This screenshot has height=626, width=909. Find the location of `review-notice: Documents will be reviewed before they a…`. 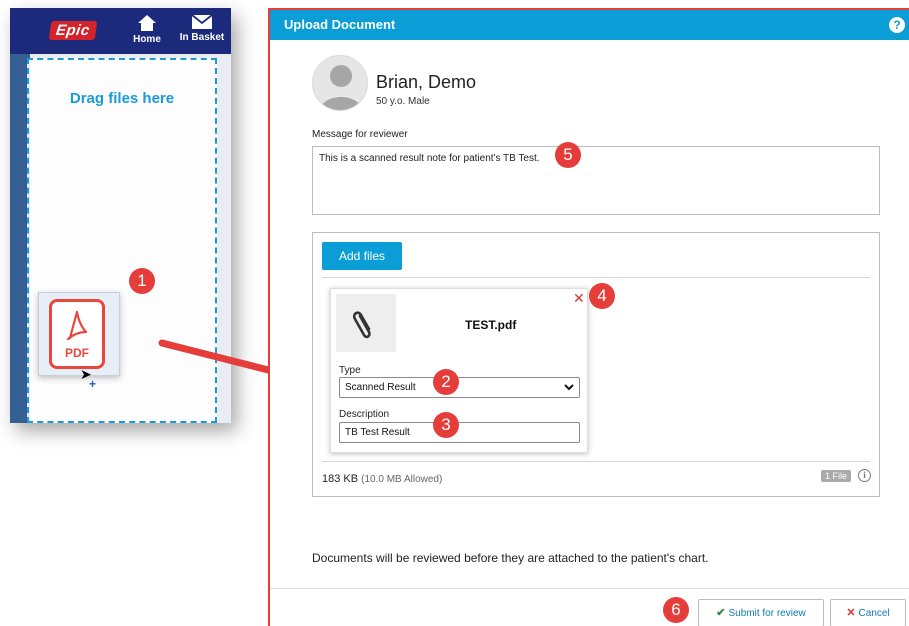

review-notice: Documents will be reviewed before they a… is located at coordinates (510, 558).